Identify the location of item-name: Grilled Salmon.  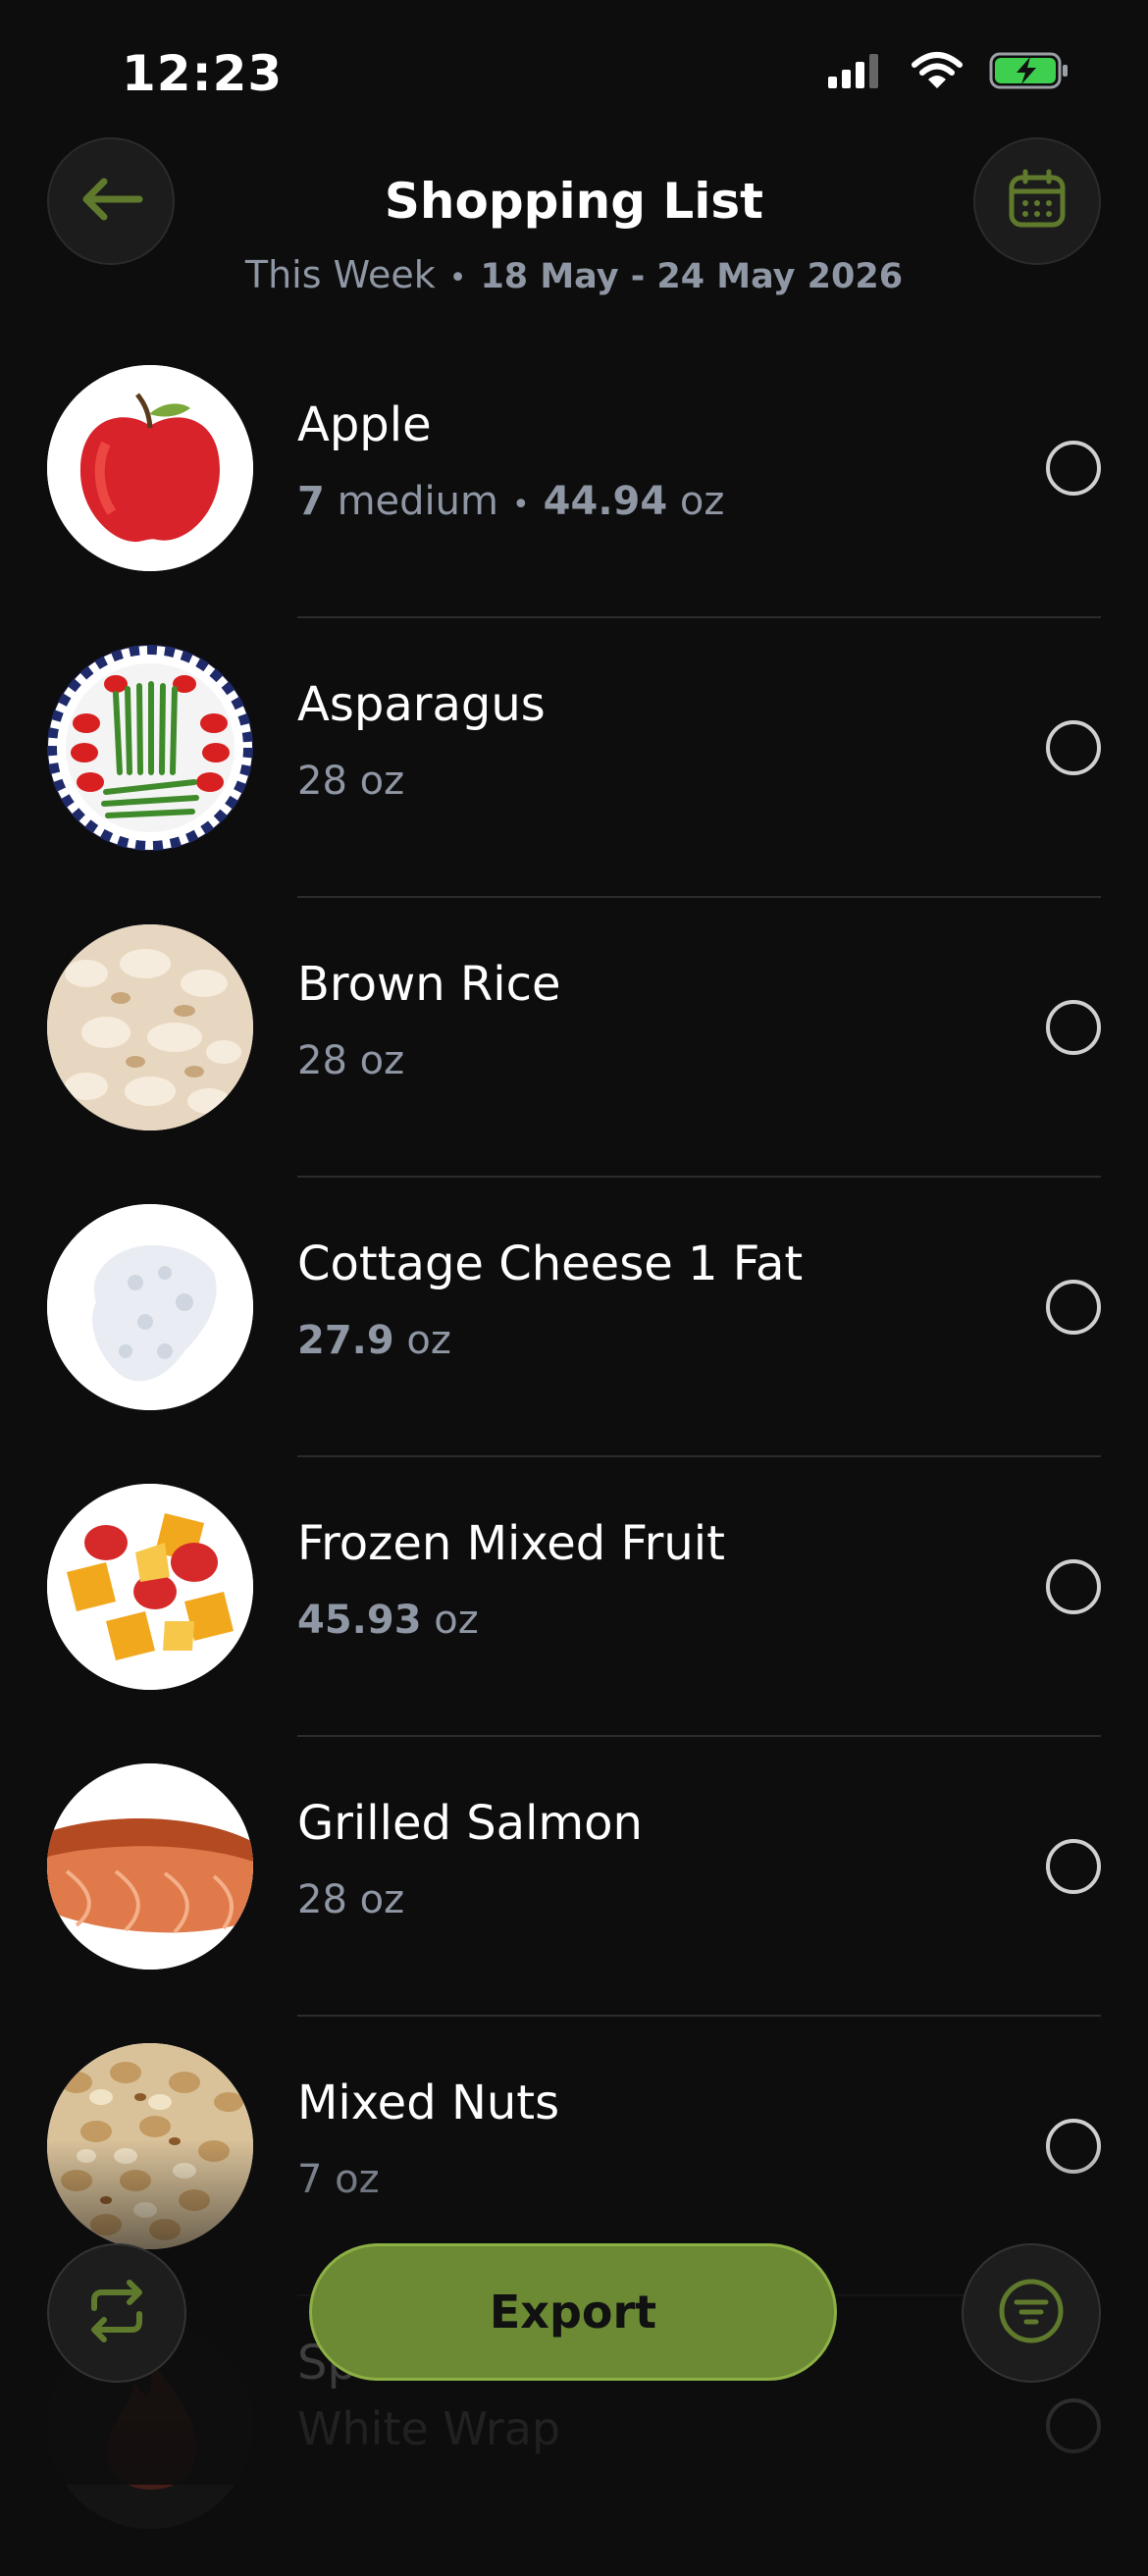
(470, 1823).